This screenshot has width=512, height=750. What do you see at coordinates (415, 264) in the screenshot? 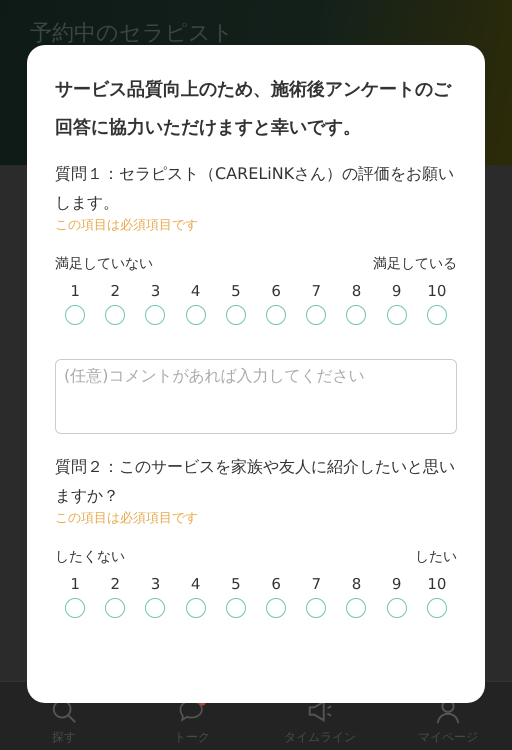
I see `scale-high-label: 満足している` at bounding box center [415, 264].